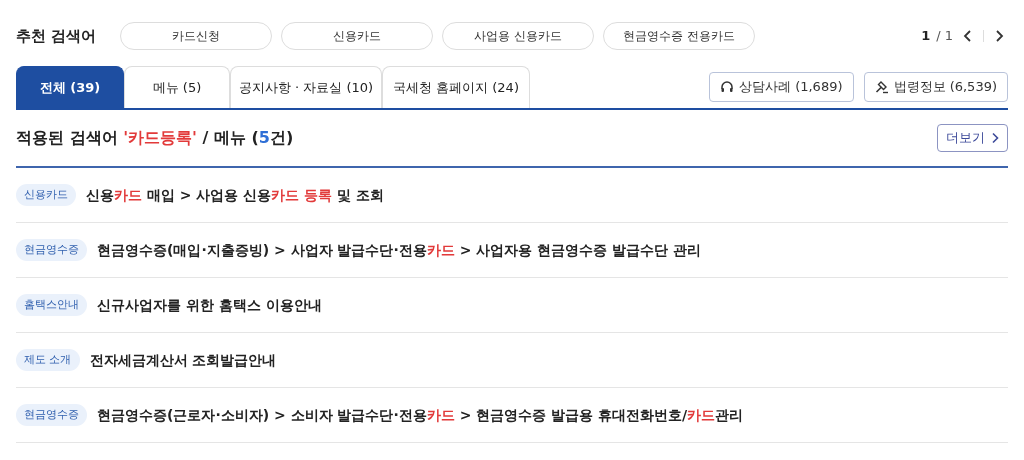  Describe the element at coordinates (177, 87) in the screenshot. I see `tab: 메뉴 (5)` at that location.